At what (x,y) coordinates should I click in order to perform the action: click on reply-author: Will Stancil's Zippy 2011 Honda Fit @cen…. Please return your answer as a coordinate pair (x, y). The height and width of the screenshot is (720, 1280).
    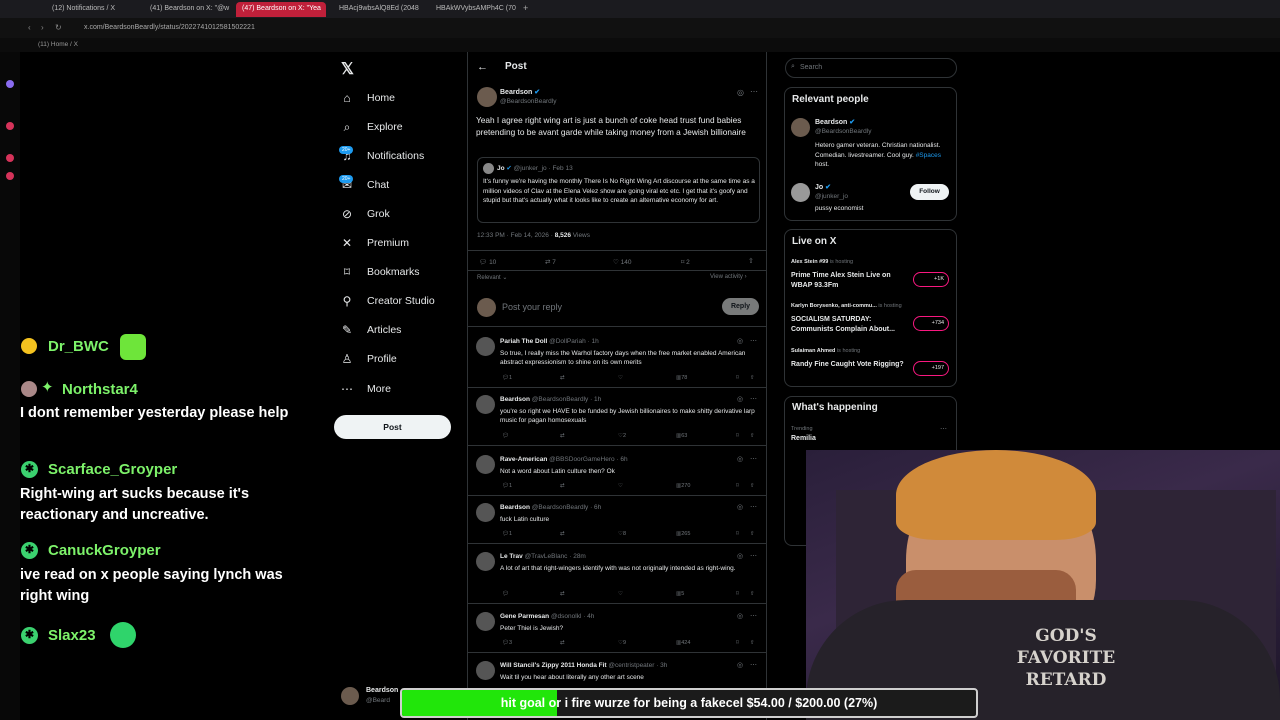
    Looking at the image, I should click on (583, 665).